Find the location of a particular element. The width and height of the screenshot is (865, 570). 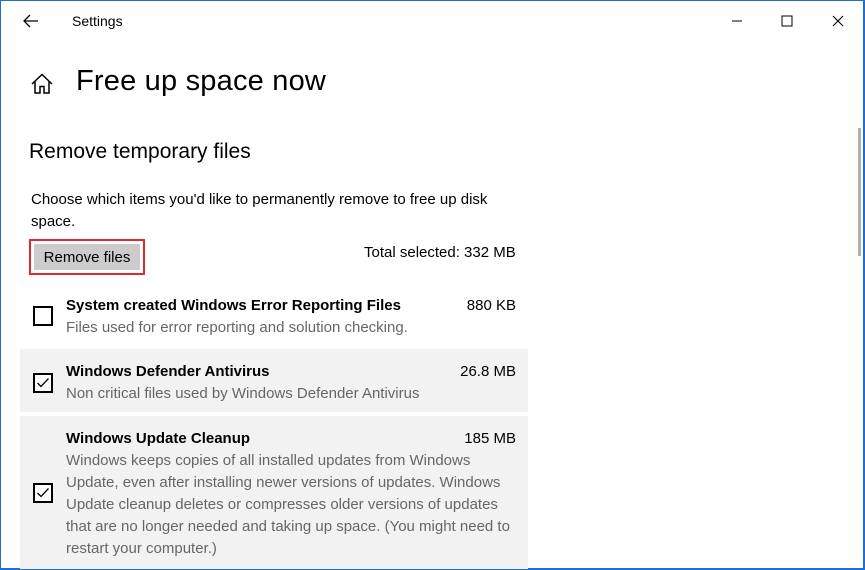

item-size: 26.8 MB is located at coordinates (488, 371).